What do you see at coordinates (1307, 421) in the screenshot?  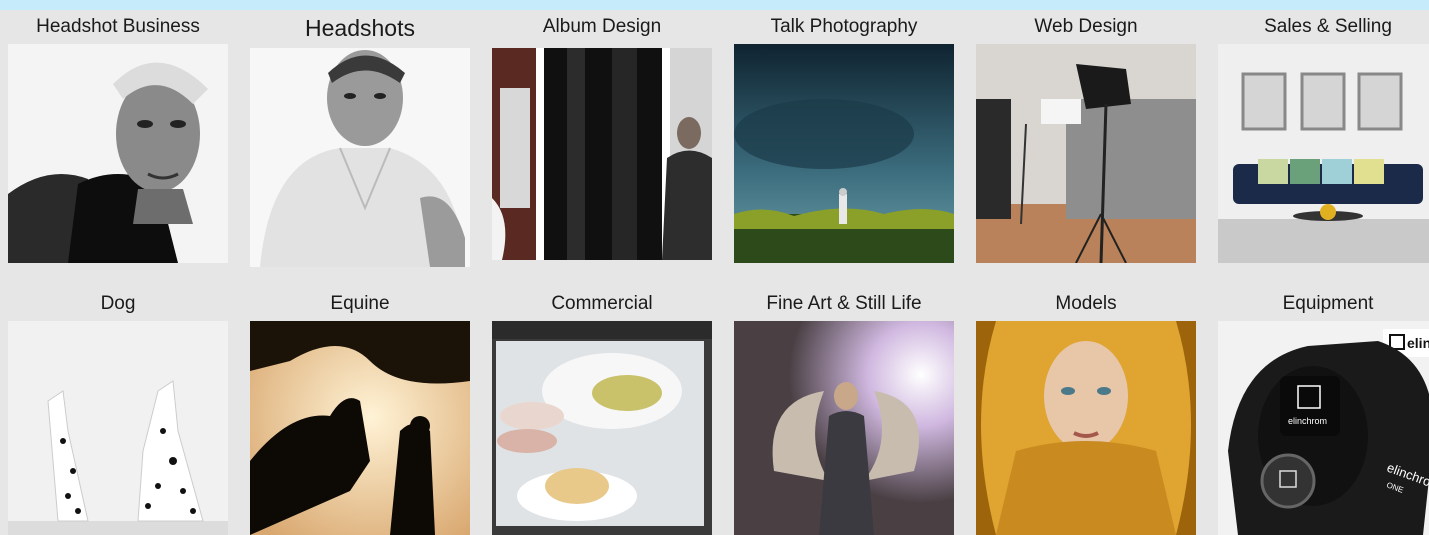 I see `equipment-screen-brand-text: elinchrom` at bounding box center [1307, 421].